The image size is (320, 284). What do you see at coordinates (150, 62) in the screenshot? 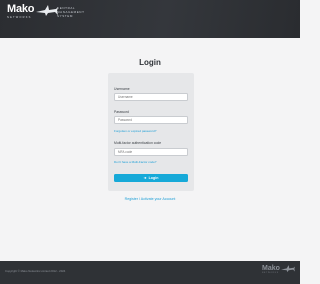
I see `page-title: Login` at bounding box center [150, 62].